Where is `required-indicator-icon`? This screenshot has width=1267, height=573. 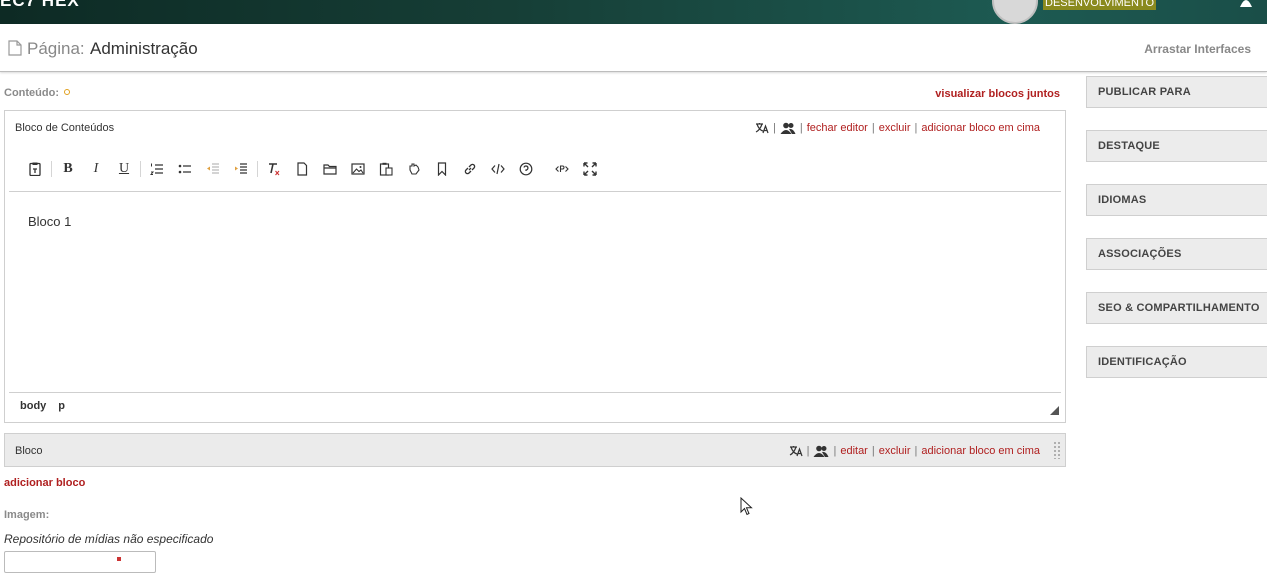
required-indicator-icon is located at coordinates (66, 92).